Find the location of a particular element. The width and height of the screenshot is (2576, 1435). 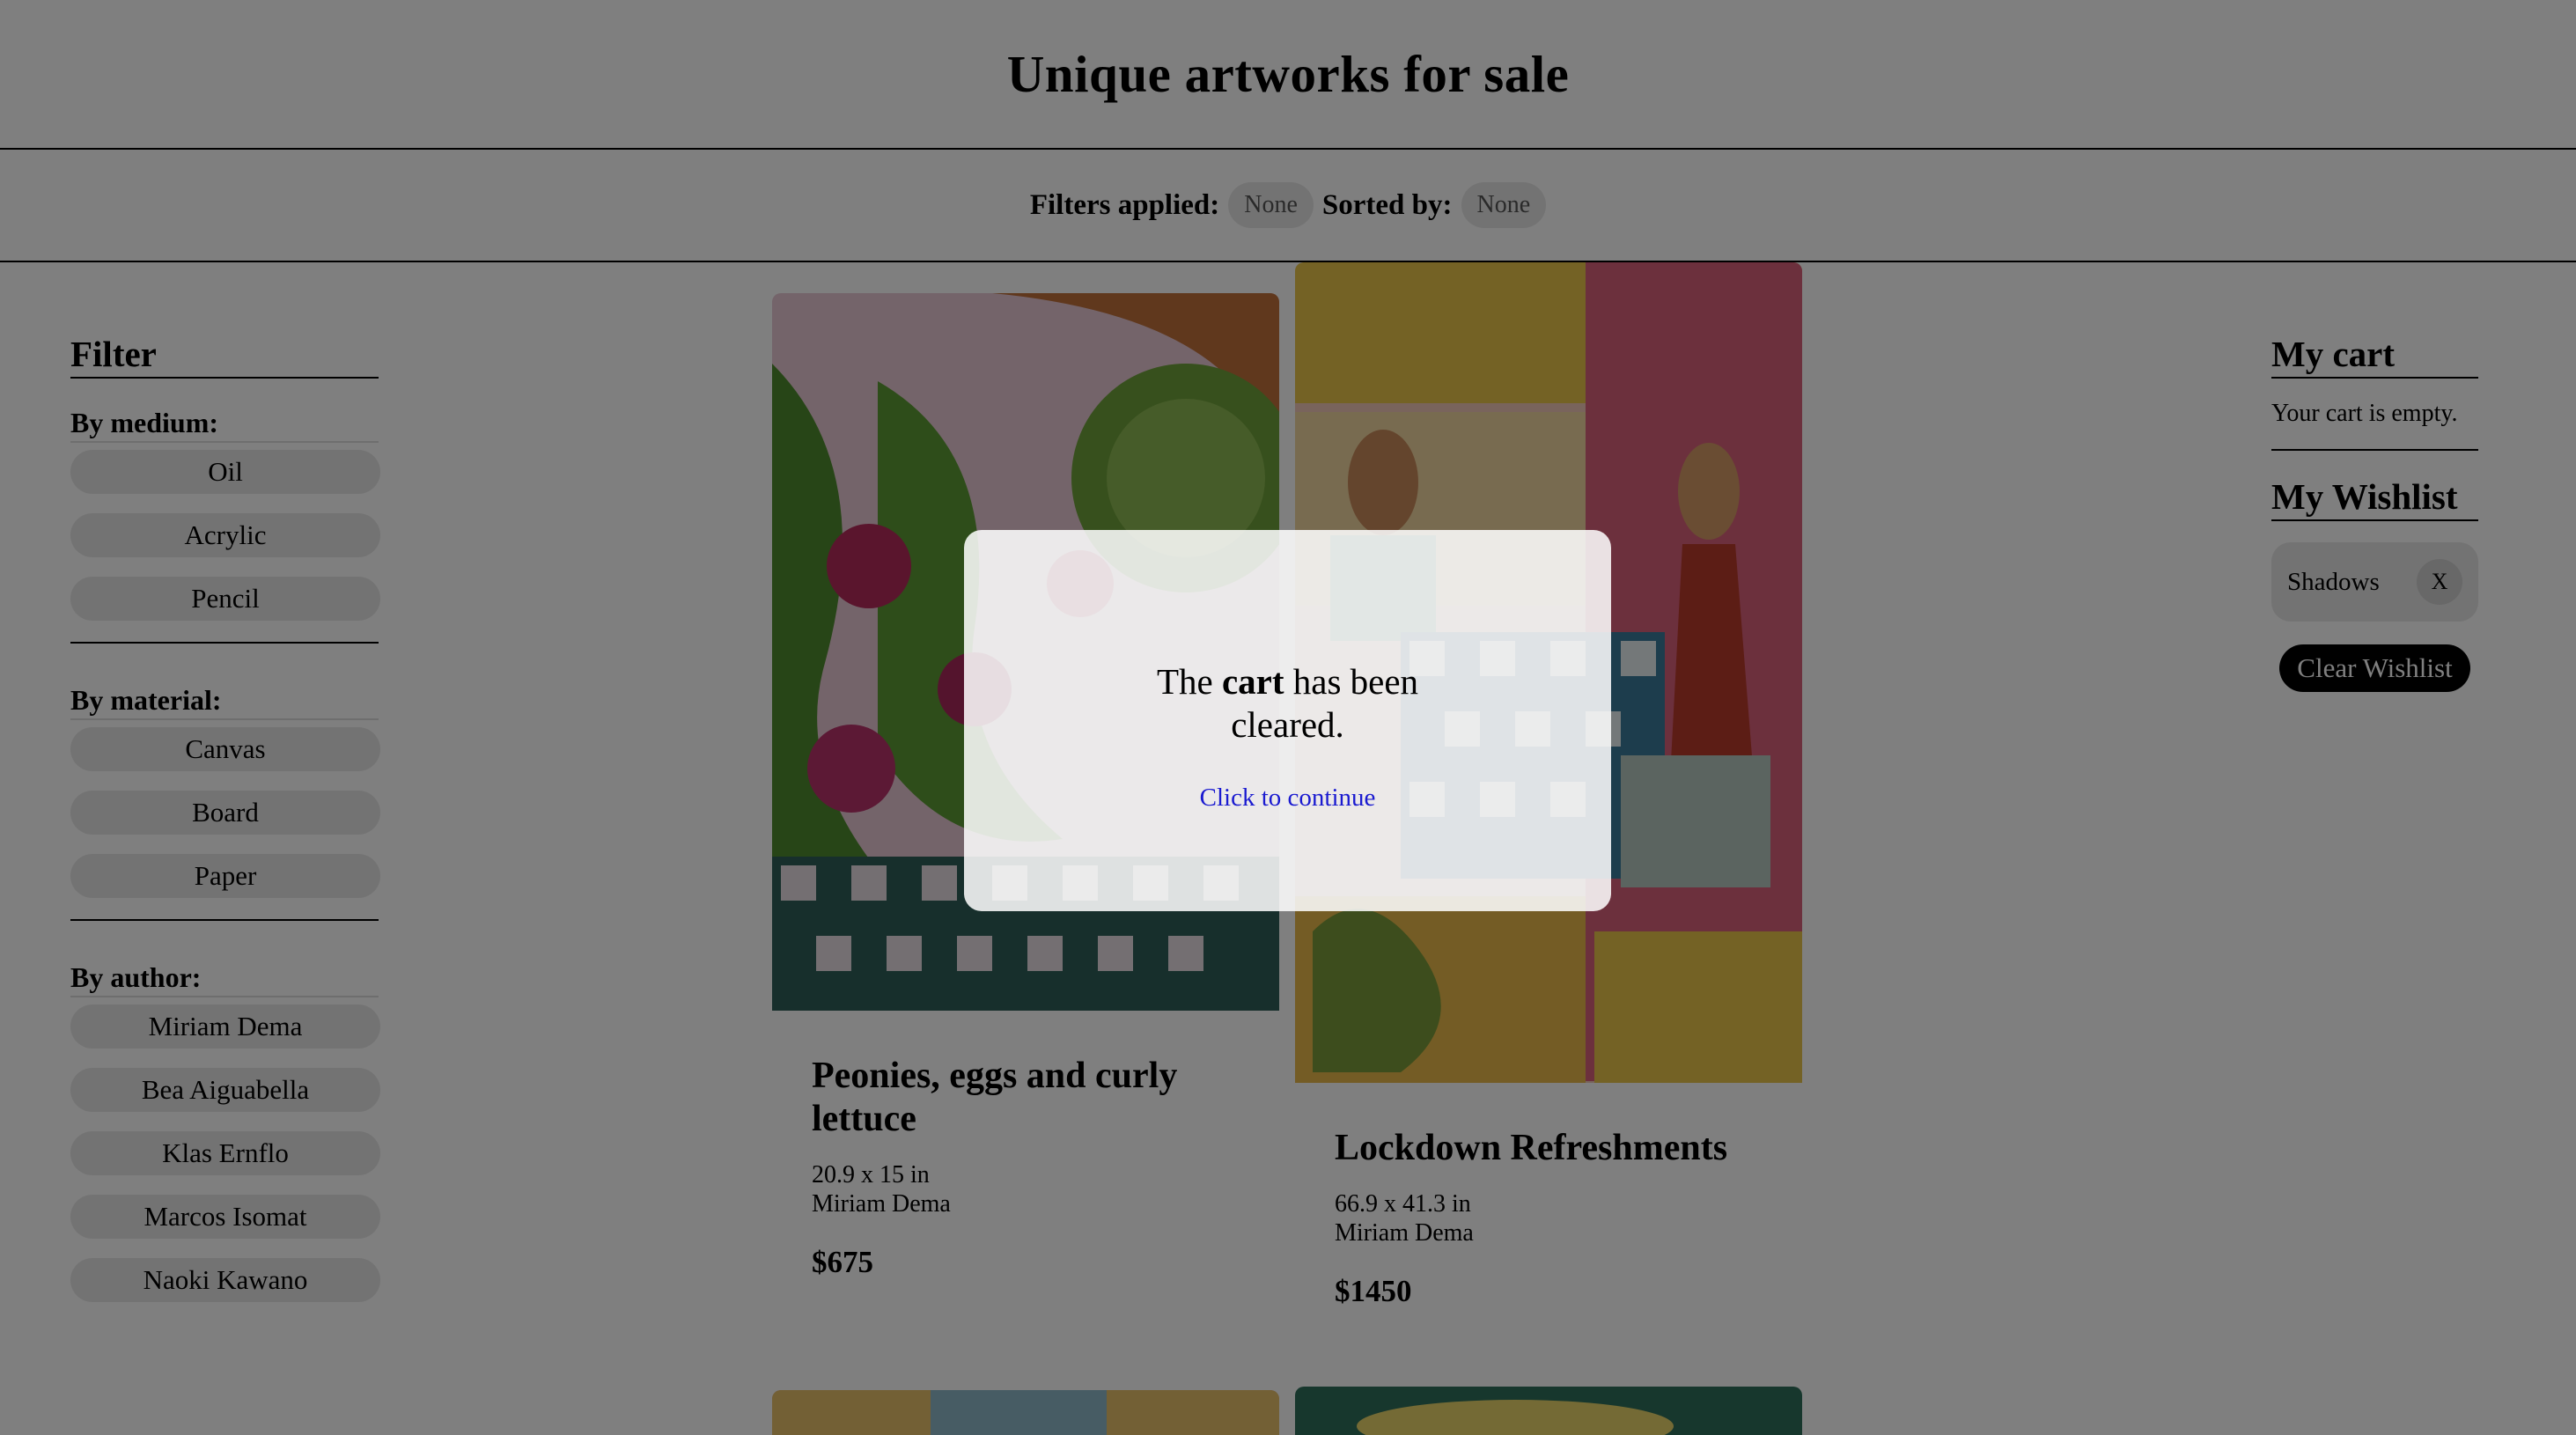

modal-message: The cart has been cleared. is located at coordinates (1287, 703).